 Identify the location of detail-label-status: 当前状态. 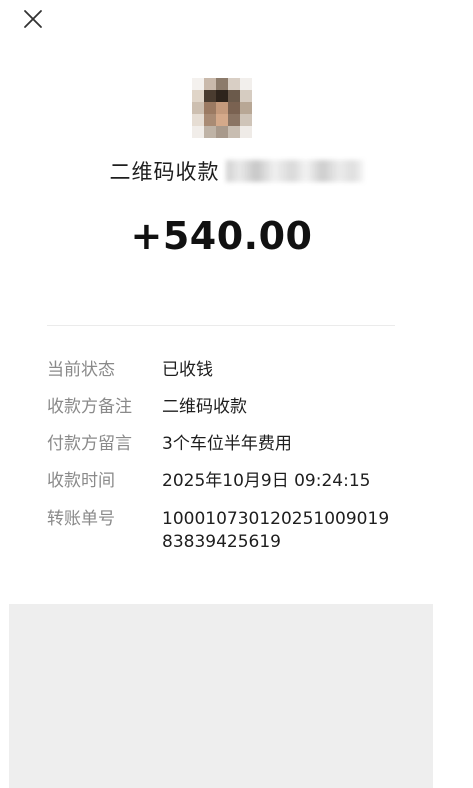
(81, 370).